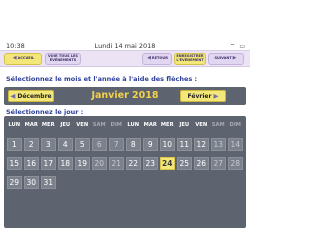  Describe the element at coordinates (31, 182) in the screenshot. I see `day-cell: 30` at that location.